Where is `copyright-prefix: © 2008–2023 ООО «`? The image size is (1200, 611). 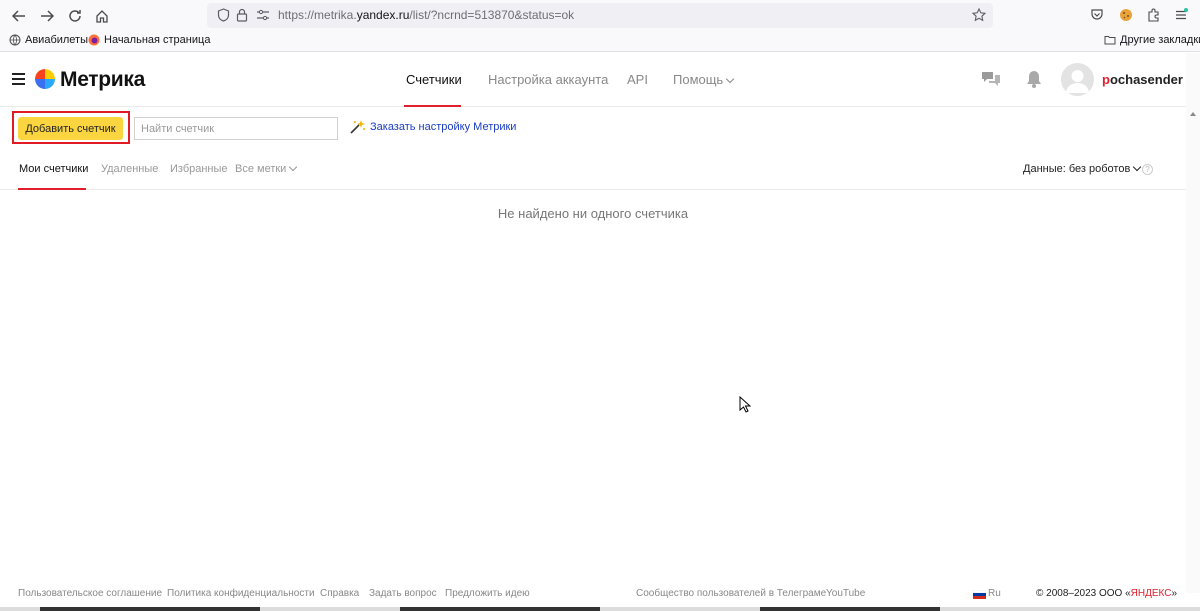
copyright-prefix: © 2008–2023 ООО « is located at coordinates (1083, 593).